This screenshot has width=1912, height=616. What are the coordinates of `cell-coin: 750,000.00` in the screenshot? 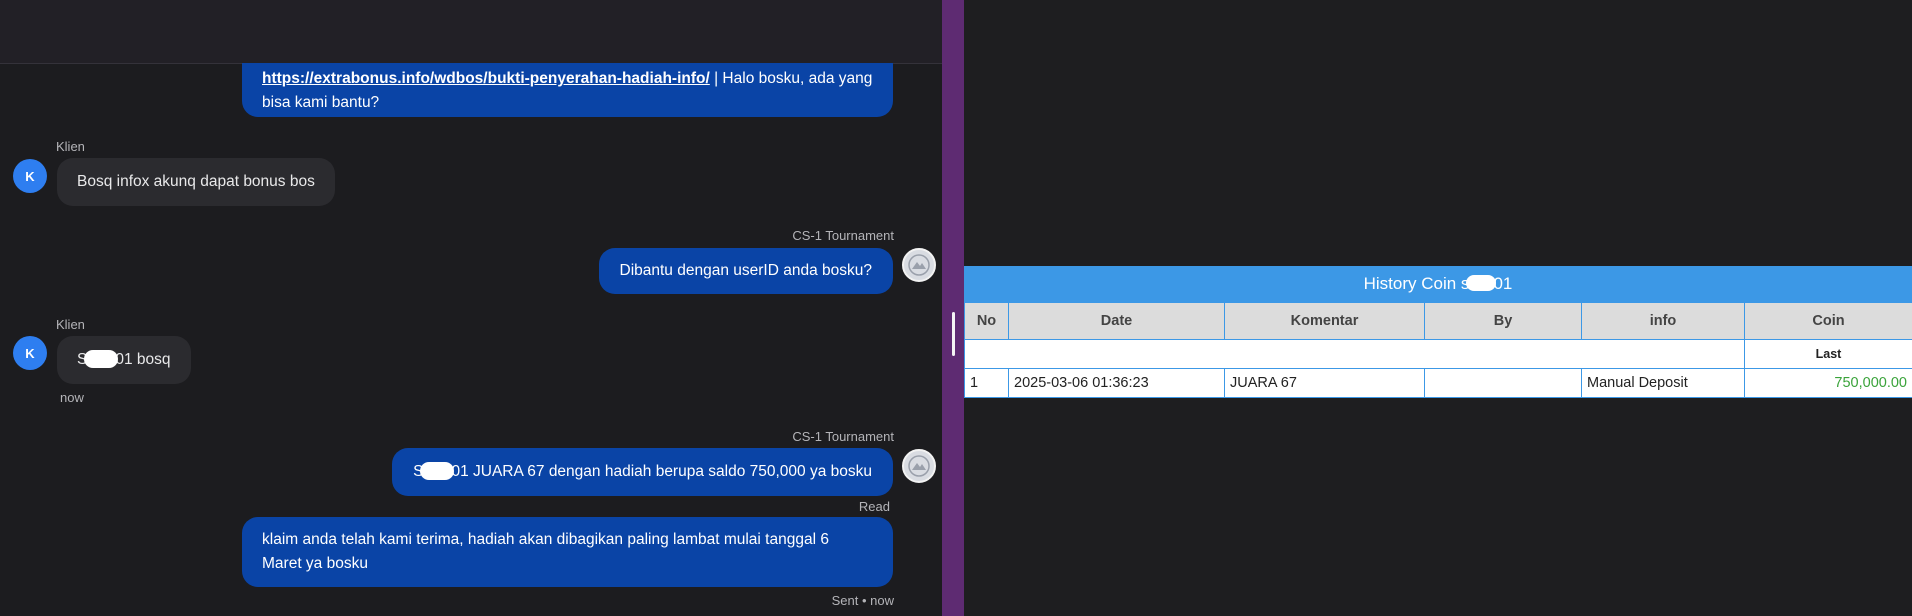 It's located at (1828, 383).